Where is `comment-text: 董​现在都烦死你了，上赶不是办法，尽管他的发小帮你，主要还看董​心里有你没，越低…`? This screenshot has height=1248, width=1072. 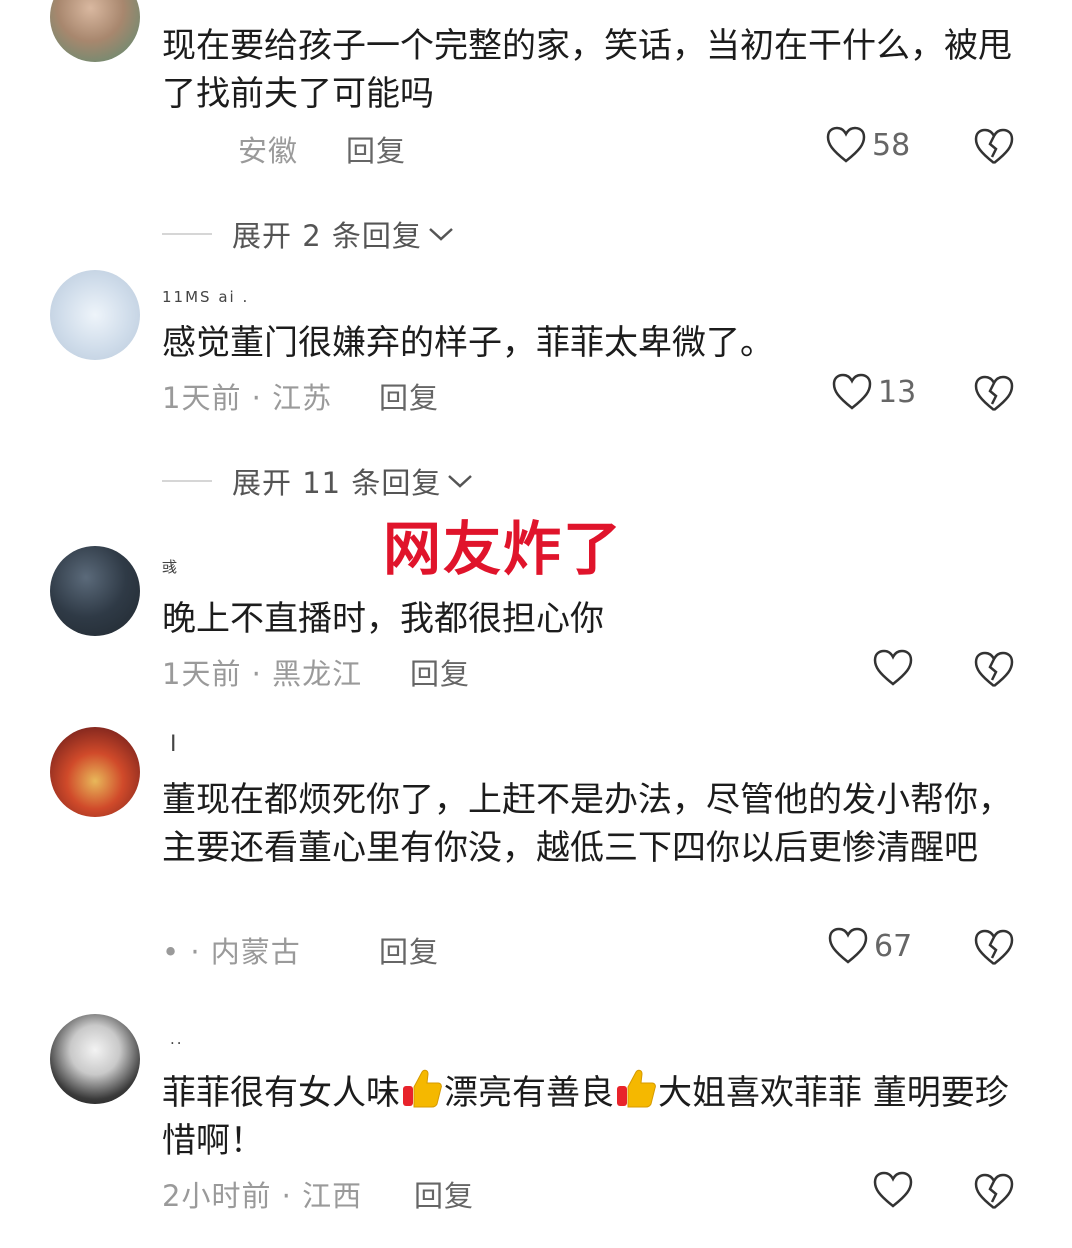
comment-text: 董​现在都烦死你了，上赶不是办法，尽管他的发小帮你，主要还看董​心里有你没，越低… is located at coordinates (587, 824).